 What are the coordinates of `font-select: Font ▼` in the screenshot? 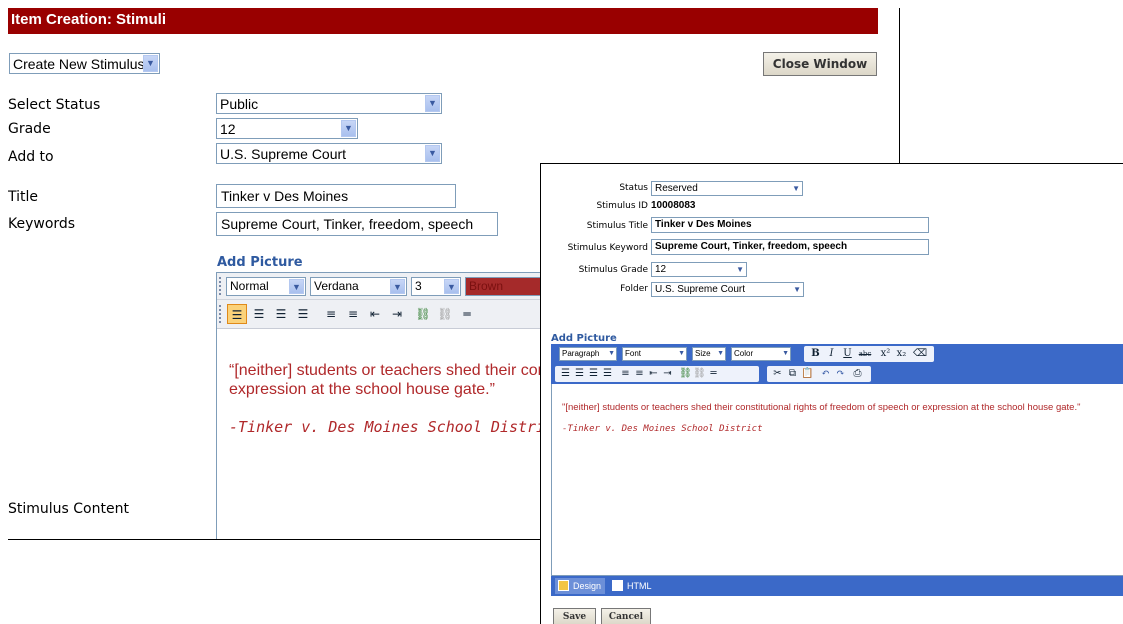 It's located at (654, 354).